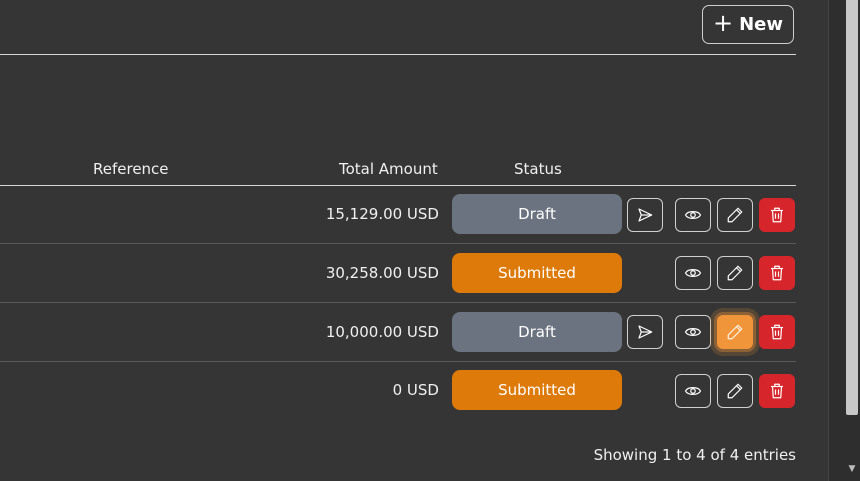 The height and width of the screenshot is (481, 860). What do you see at coordinates (382, 214) in the screenshot?
I see `total-amount-cell: 15,129.00 USD` at bounding box center [382, 214].